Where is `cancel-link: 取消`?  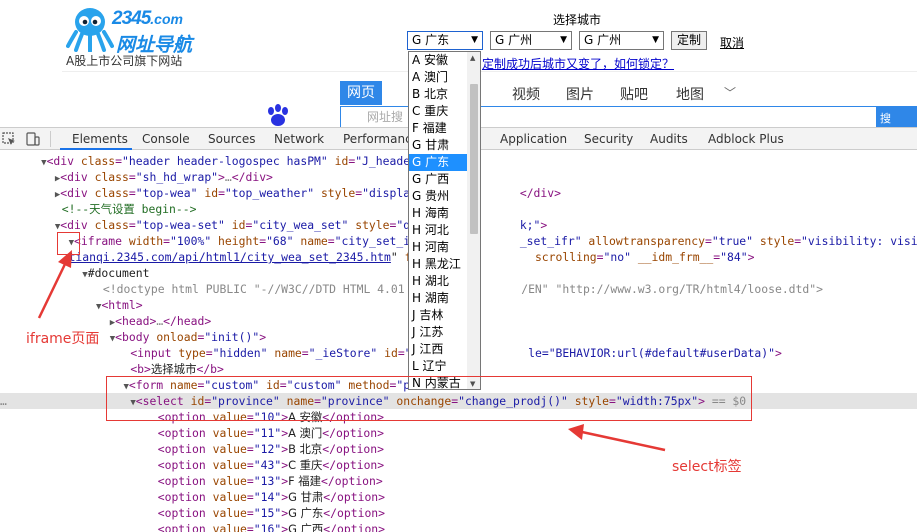 cancel-link: 取消 is located at coordinates (732, 42).